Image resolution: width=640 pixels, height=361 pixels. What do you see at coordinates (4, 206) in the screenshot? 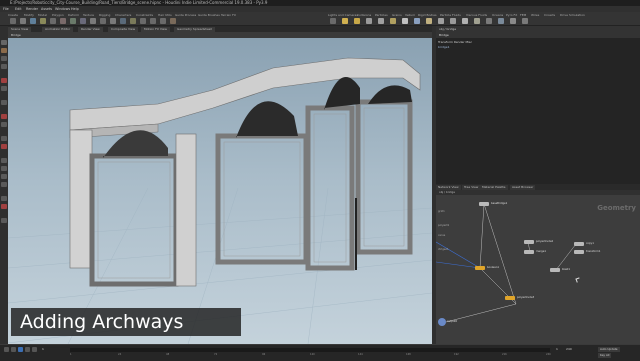
I see `select-visible-icon` at bounding box center [4, 206].